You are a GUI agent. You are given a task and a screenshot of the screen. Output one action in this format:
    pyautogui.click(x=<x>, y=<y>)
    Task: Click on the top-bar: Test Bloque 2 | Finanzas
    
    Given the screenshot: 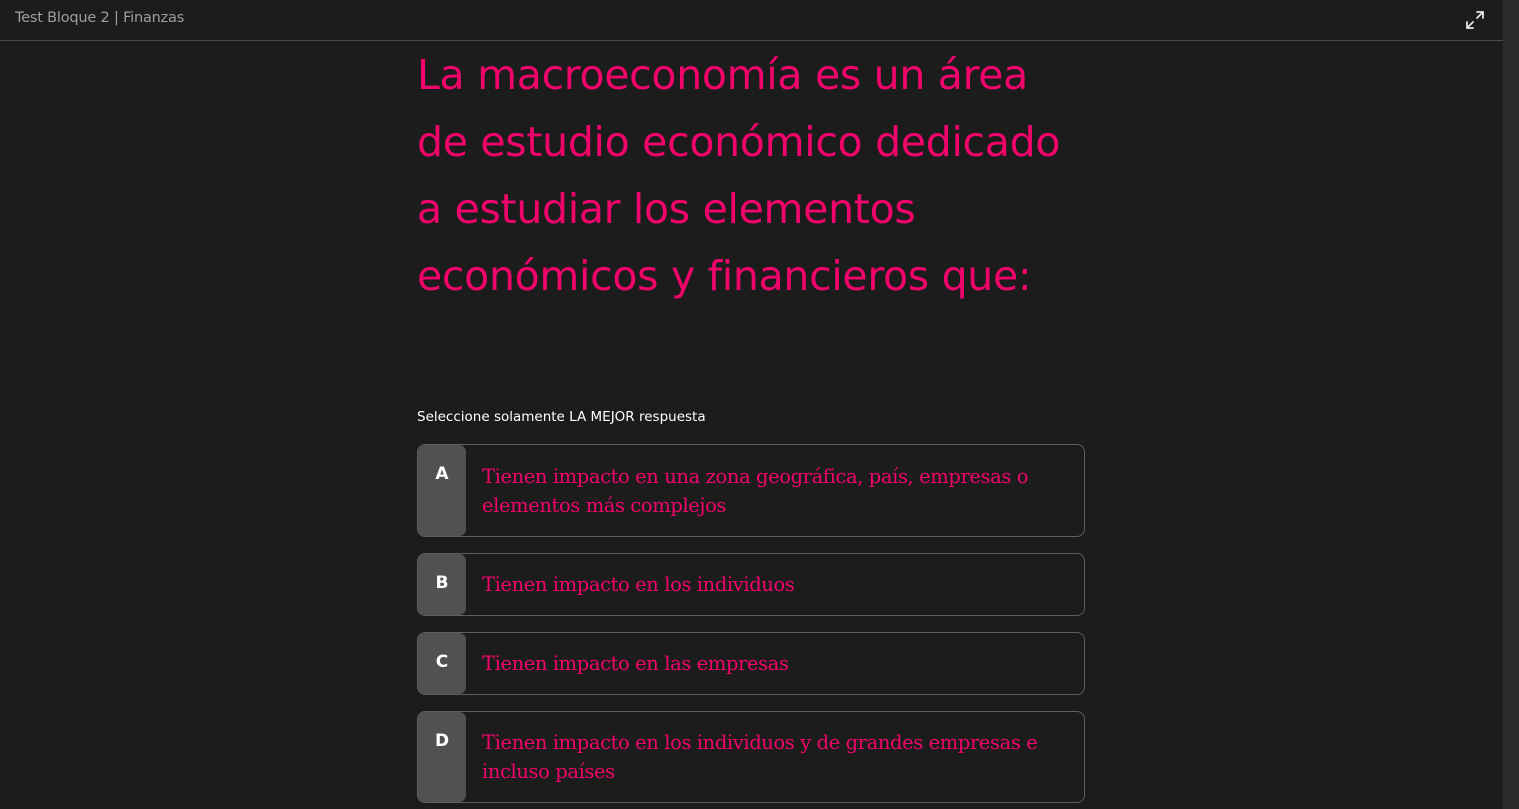 What is the action you would take?
    pyautogui.click(x=751, y=20)
    